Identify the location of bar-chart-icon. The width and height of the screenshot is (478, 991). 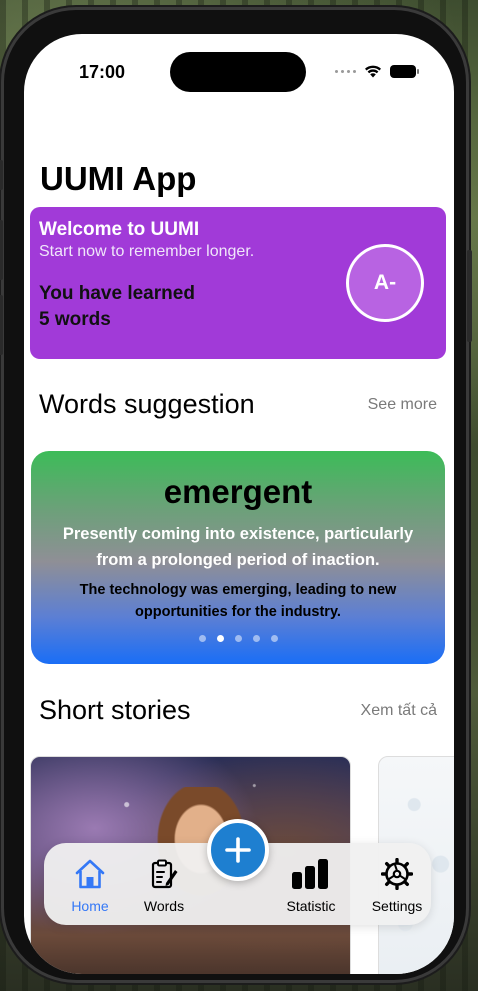
(310, 874).